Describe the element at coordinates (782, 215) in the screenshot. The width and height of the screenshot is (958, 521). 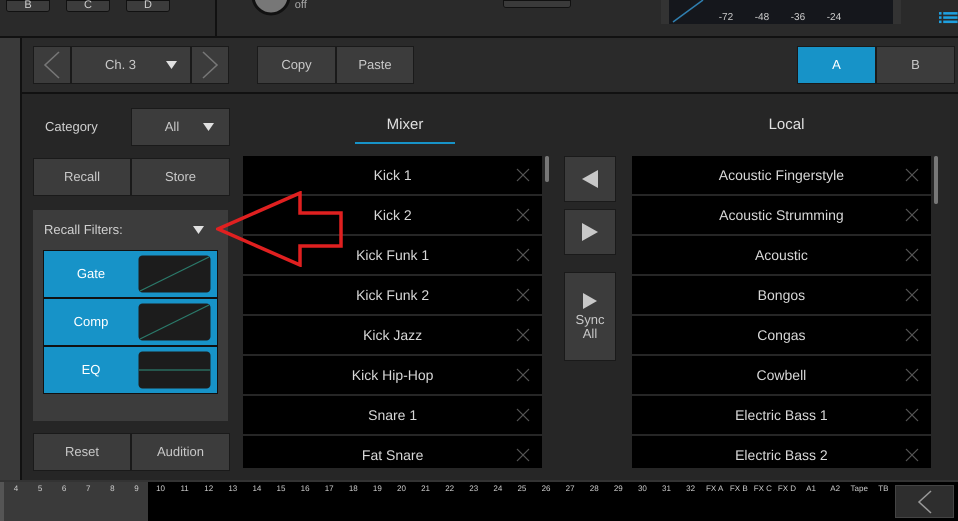
I see `preset-item: Acoustic Strumming` at that location.